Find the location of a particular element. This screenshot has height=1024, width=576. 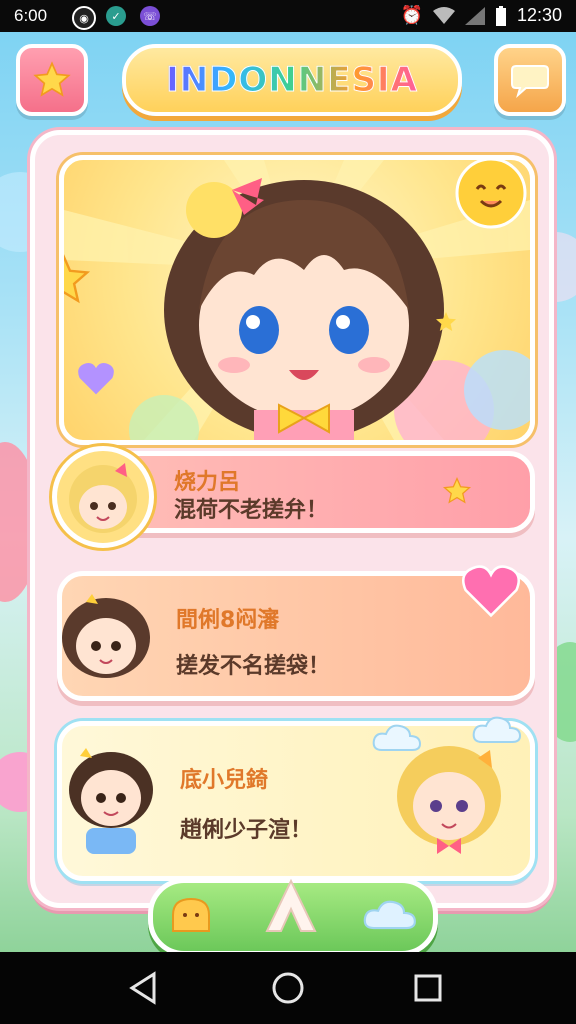

messenger-icon: ◉ is located at coordinates (84, 18).